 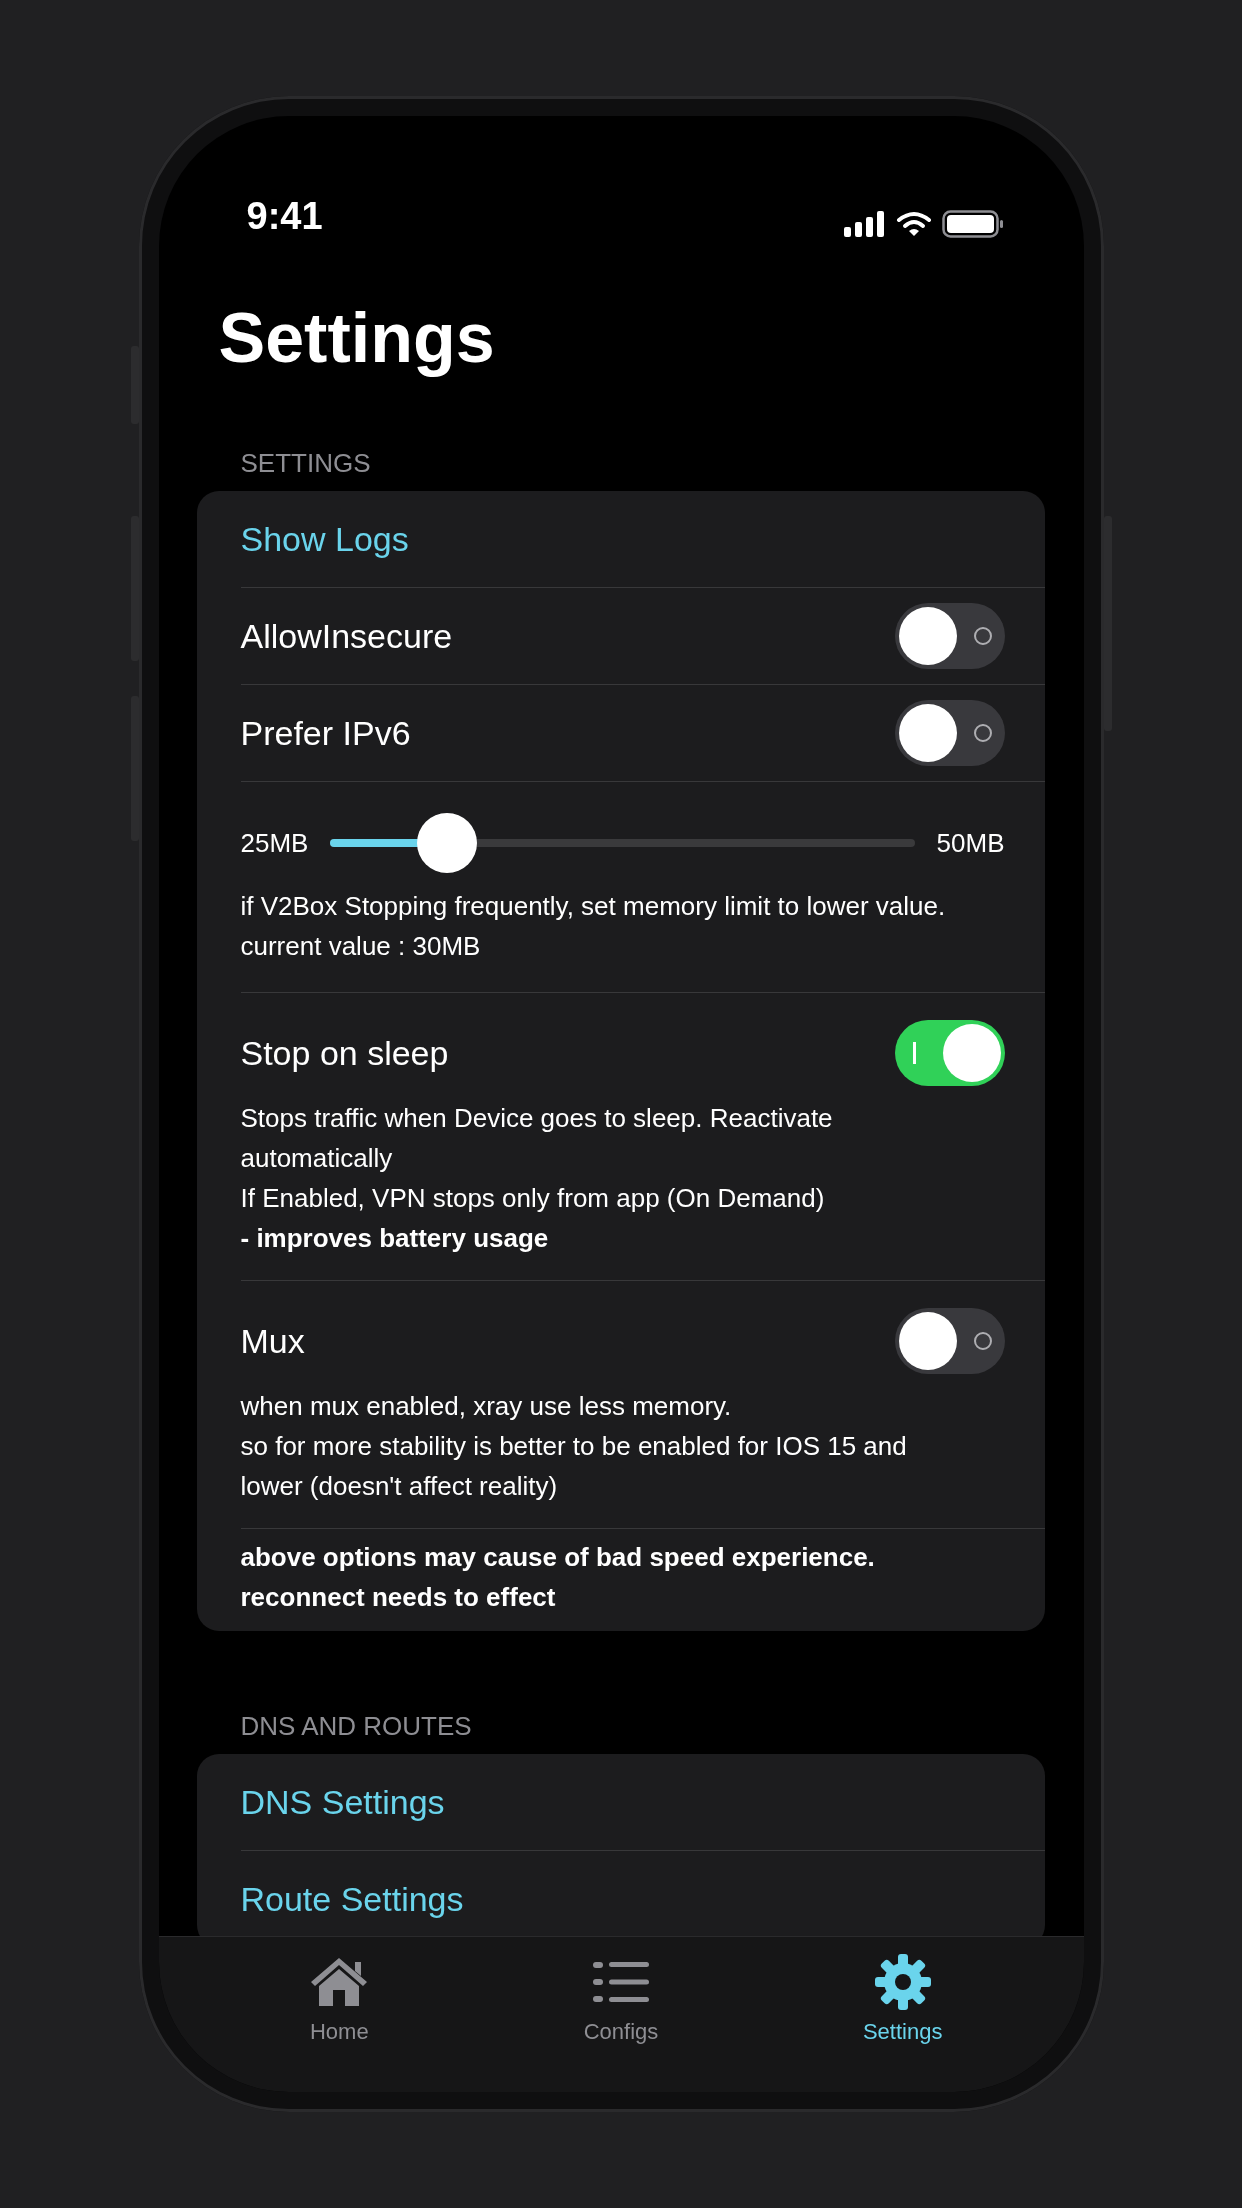 I want to click on description-text: above options may cause of bad speed experience., so click(x=558, y=1557).